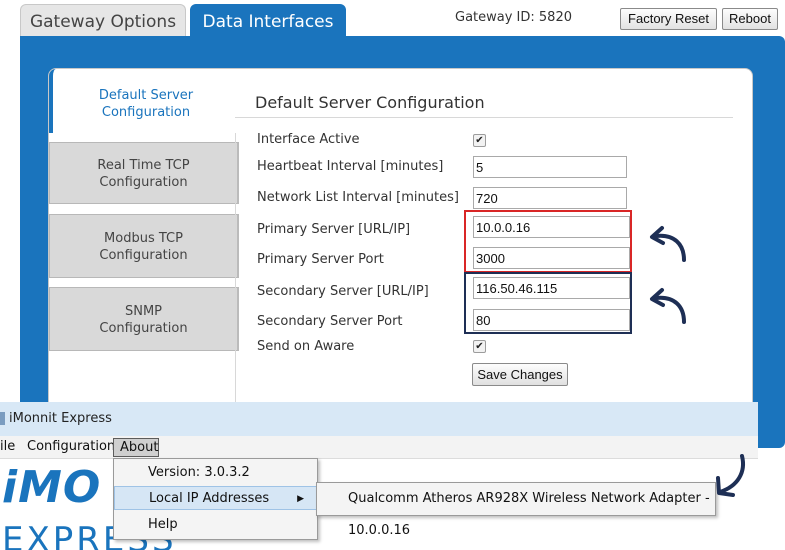  I want to click on primary-server-highlight, so click(548, 241).